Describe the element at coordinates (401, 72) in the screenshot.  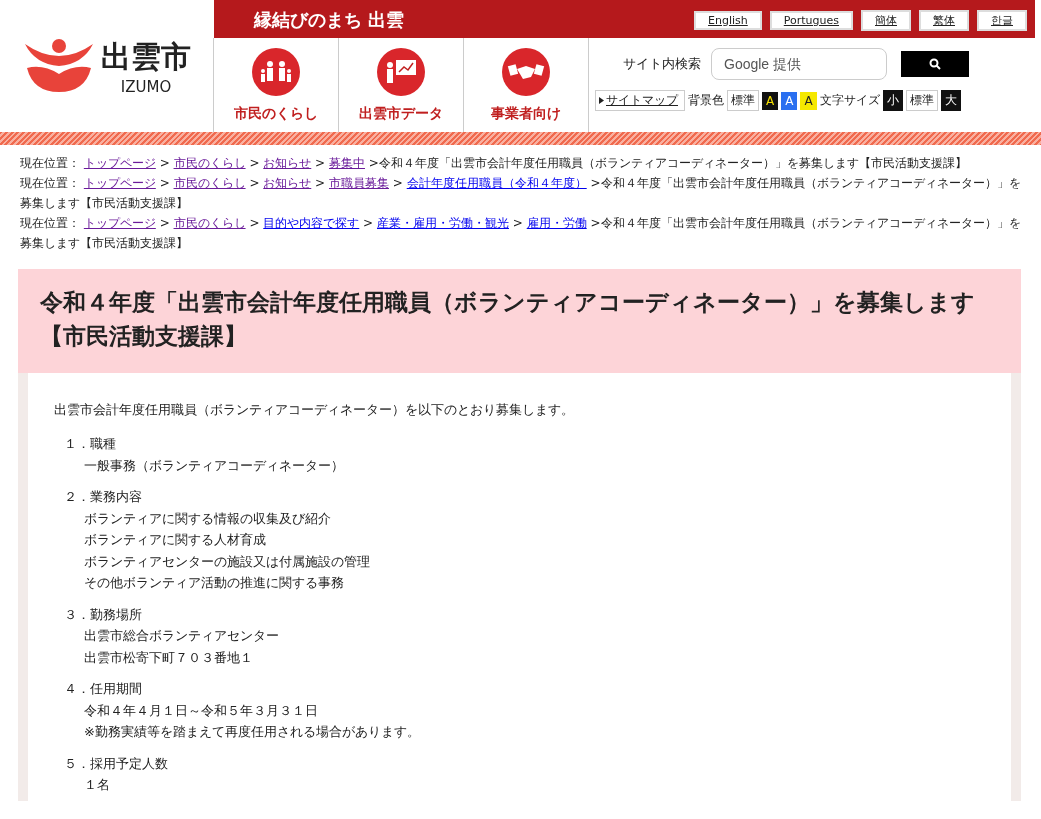
I see `chart-icon` at that location.